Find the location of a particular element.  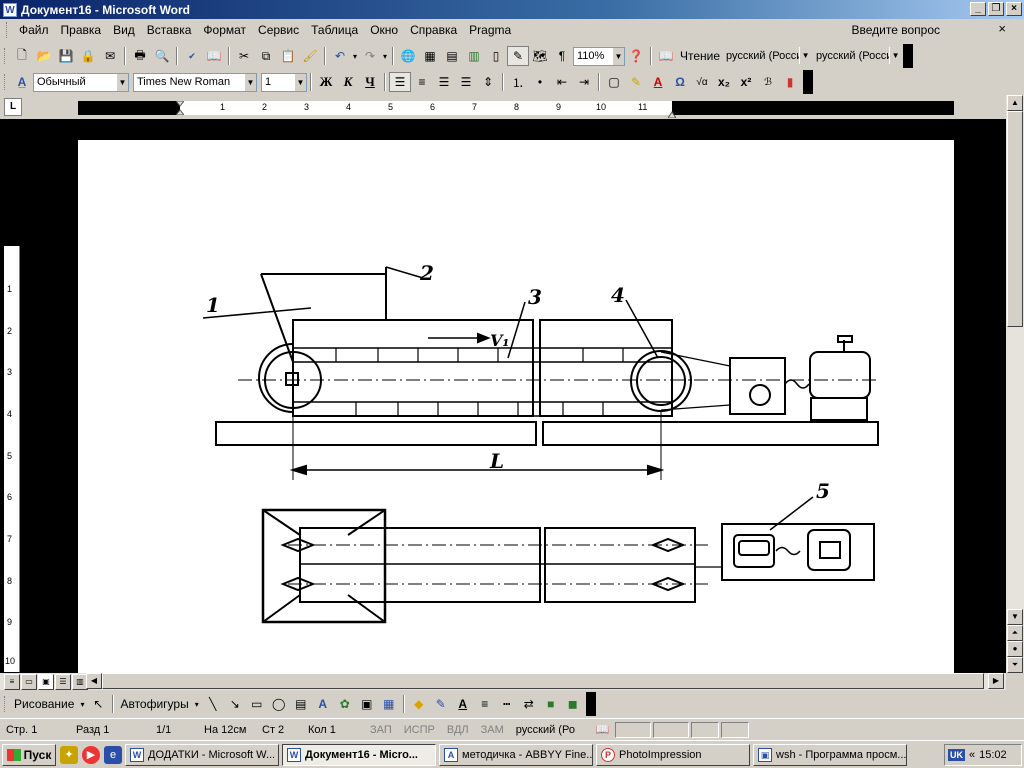

spelling-icon: ✔ is located at coordinates (192, 56).